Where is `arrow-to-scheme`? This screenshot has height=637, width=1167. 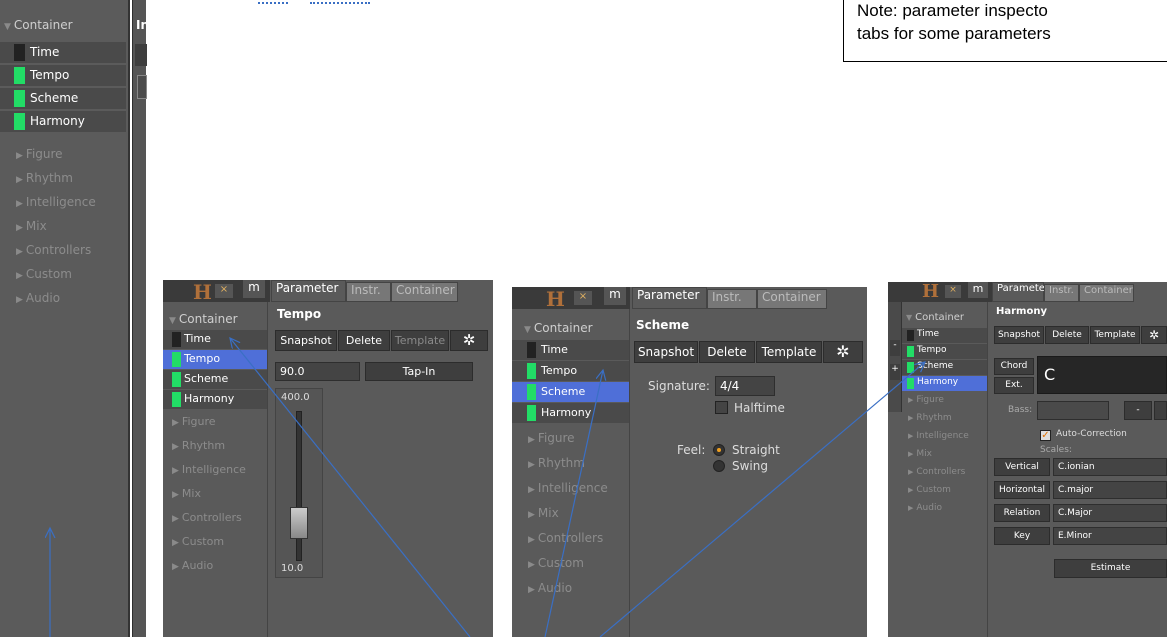 arrow-to-scheme is located at coordinates (573, 503).